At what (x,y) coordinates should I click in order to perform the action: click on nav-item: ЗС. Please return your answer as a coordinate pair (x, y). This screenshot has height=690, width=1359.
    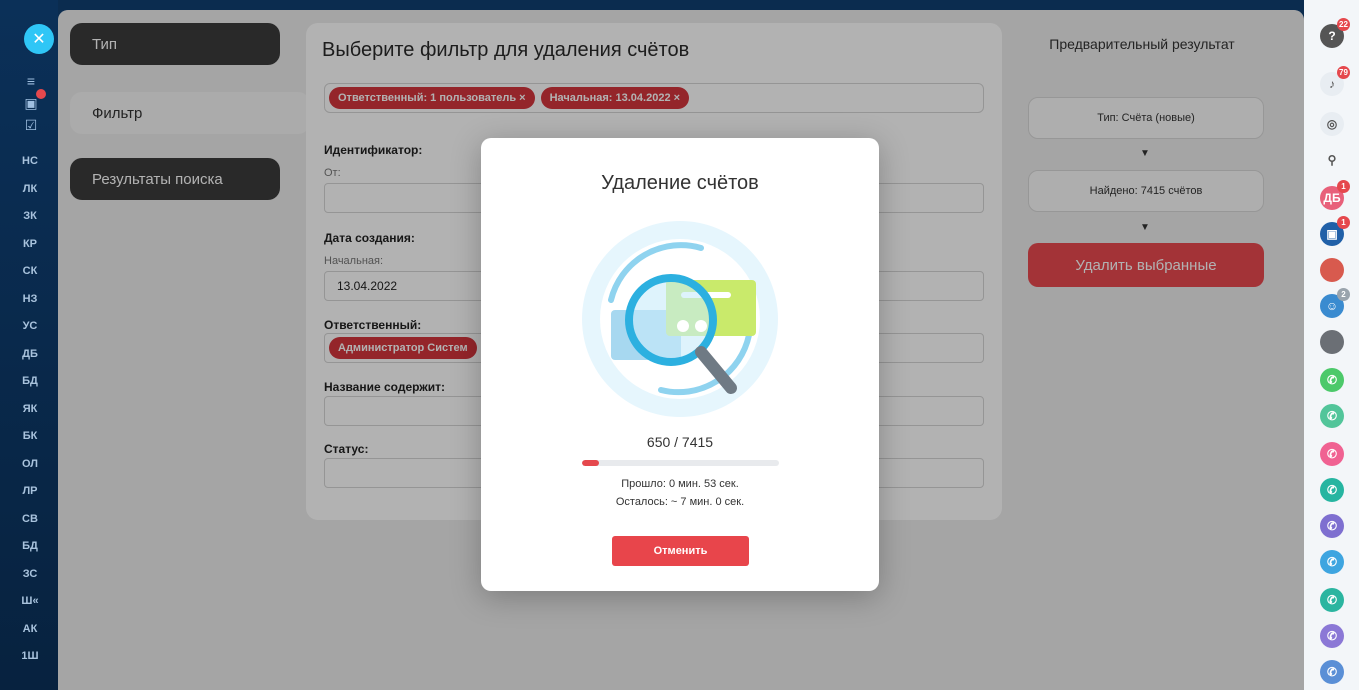
    Looking at the image, I should click on (30, 574).